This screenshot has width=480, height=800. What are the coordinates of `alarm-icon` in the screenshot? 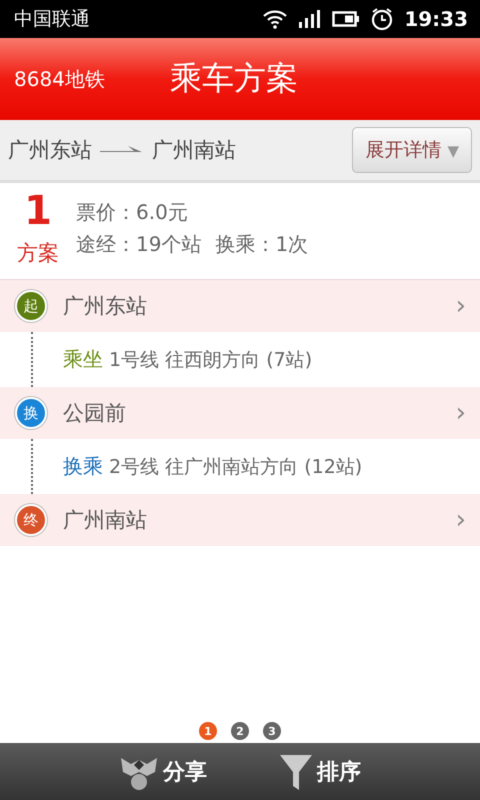 It's located at (382, 19).